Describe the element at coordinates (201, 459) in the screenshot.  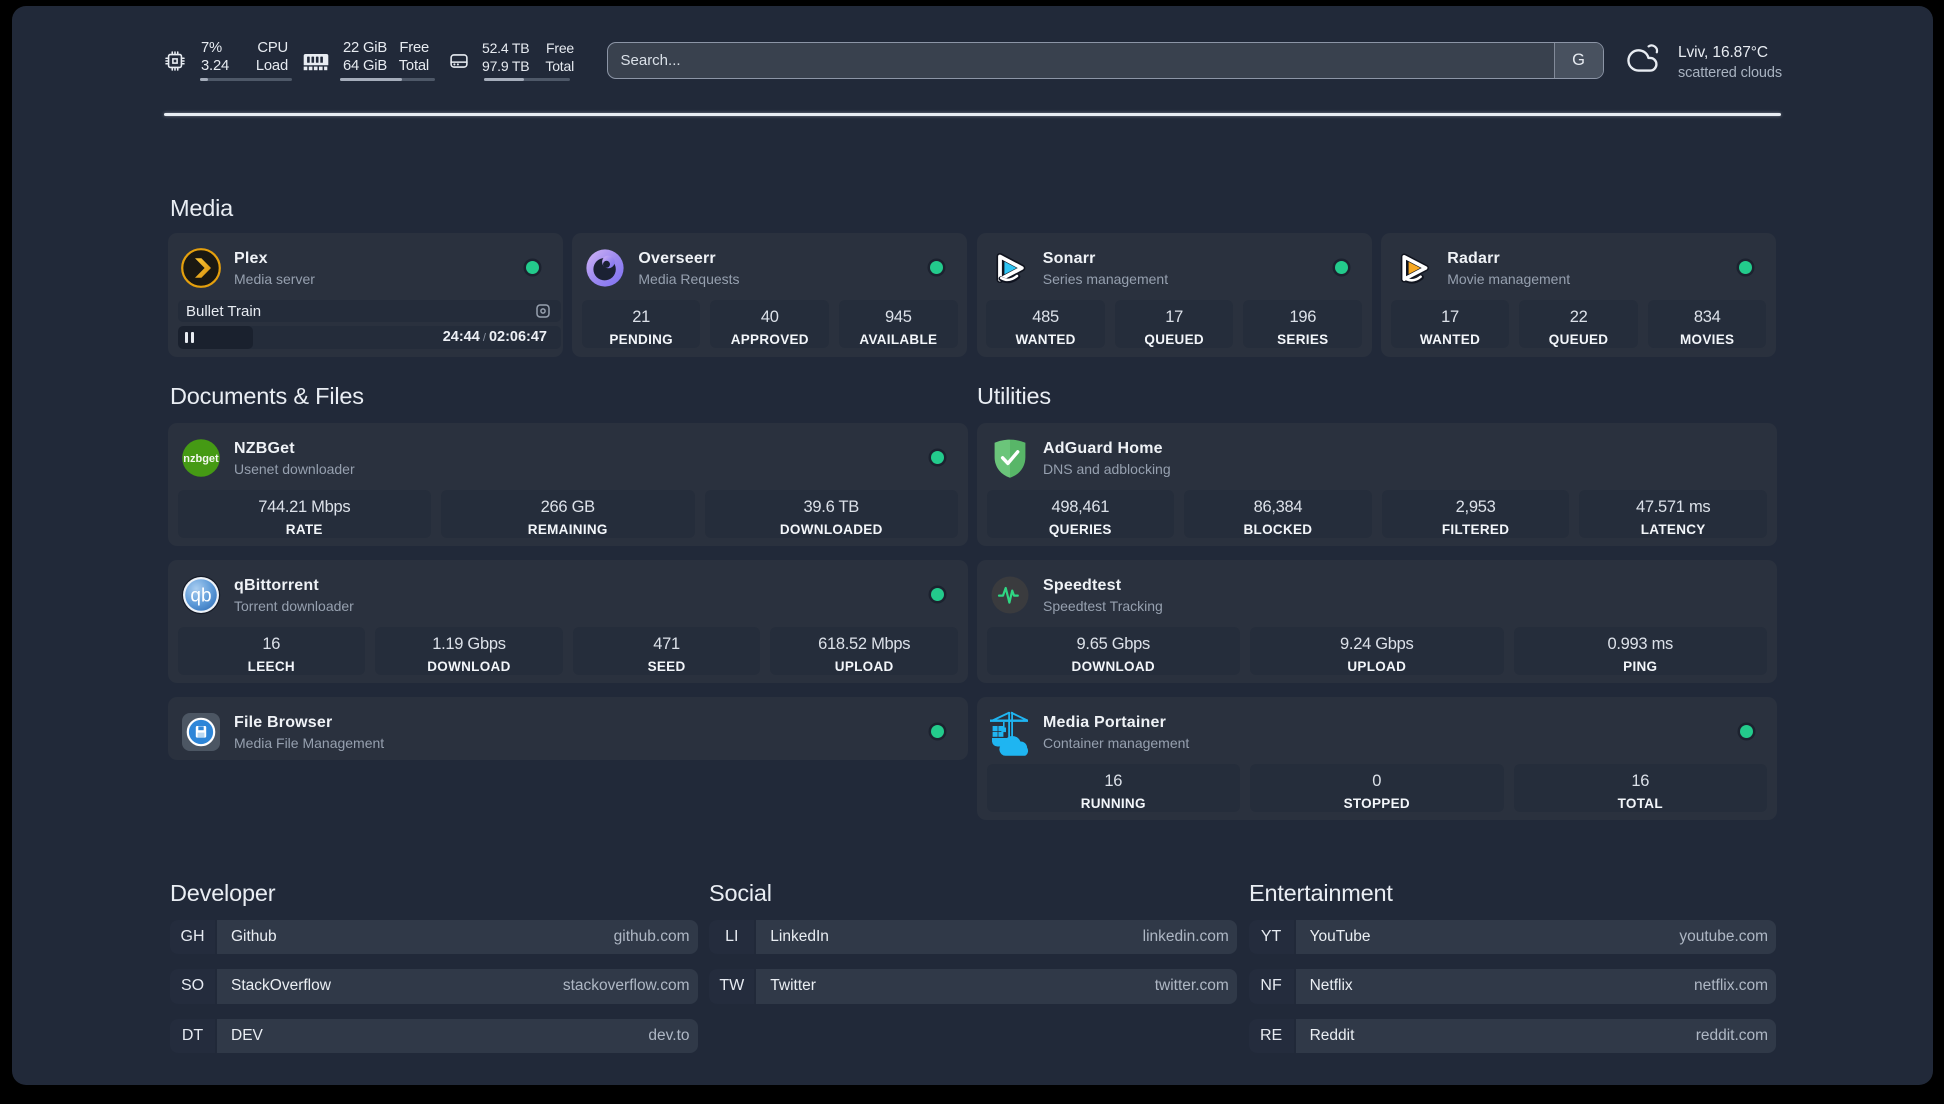
I see `svg-text: nzbget` at that location.